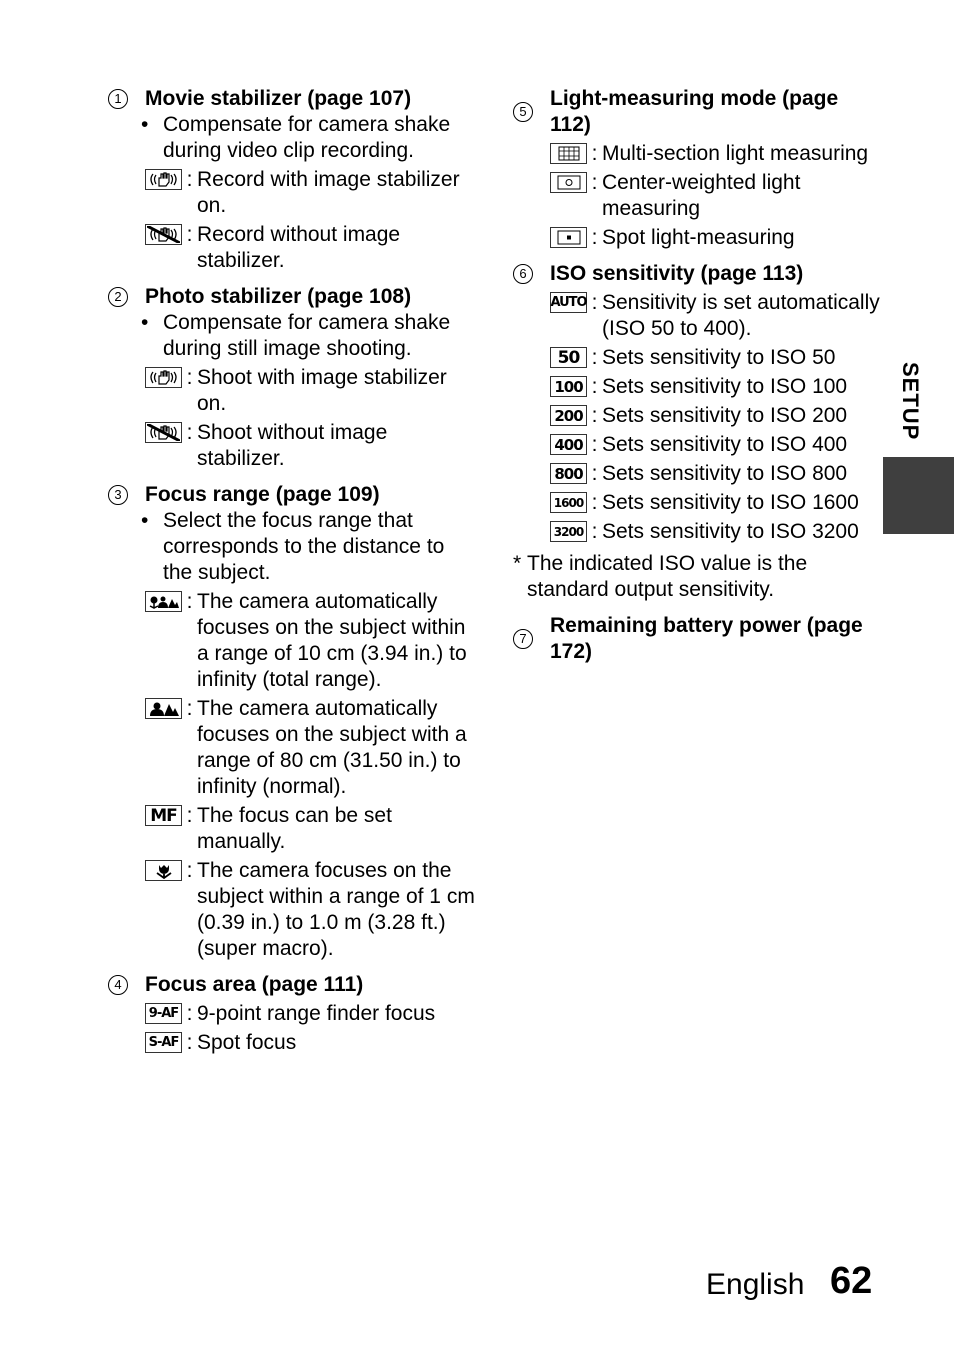 Image resolution: width=954 pixels, height=1350 pixels. I want to click on list-item: : Center-weighted light measuring, so click(715, 196).